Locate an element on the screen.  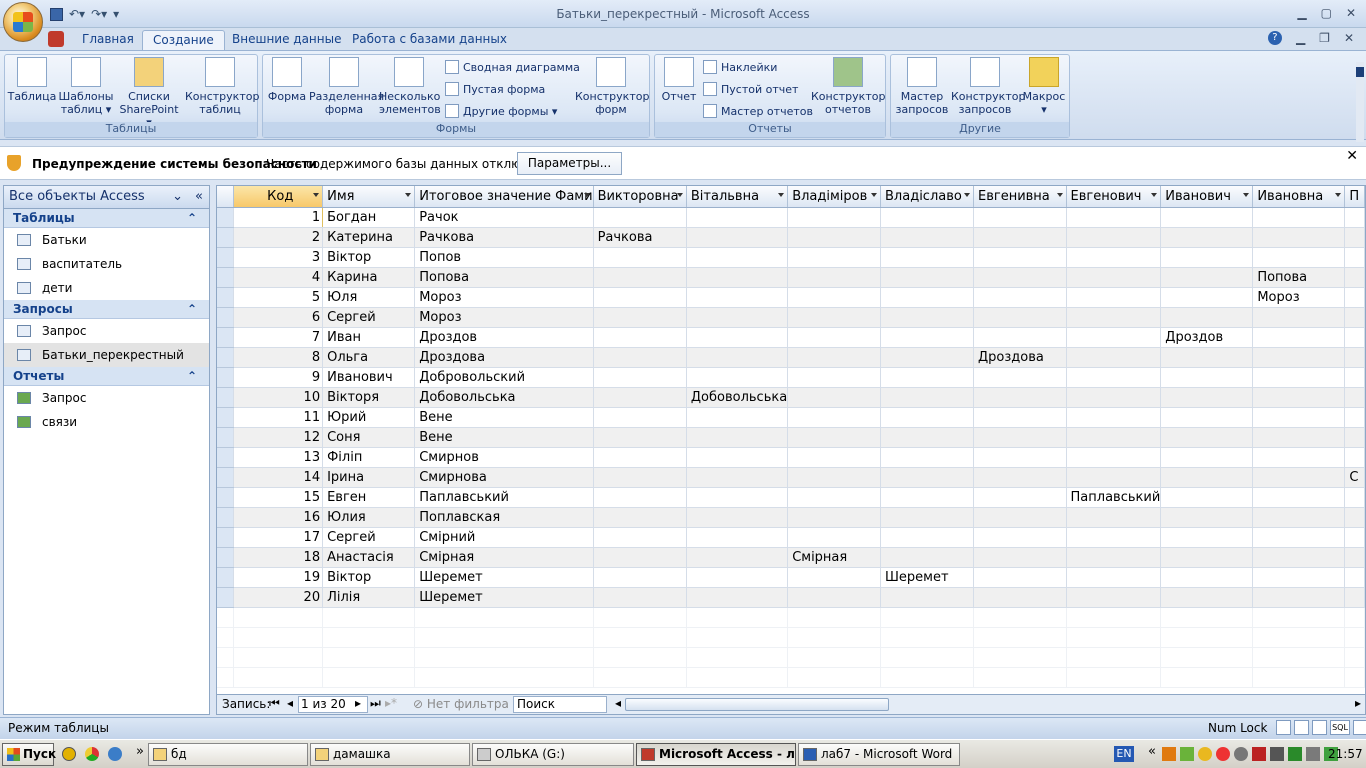
start-button: Пуск is located at coordinates (29, 754).